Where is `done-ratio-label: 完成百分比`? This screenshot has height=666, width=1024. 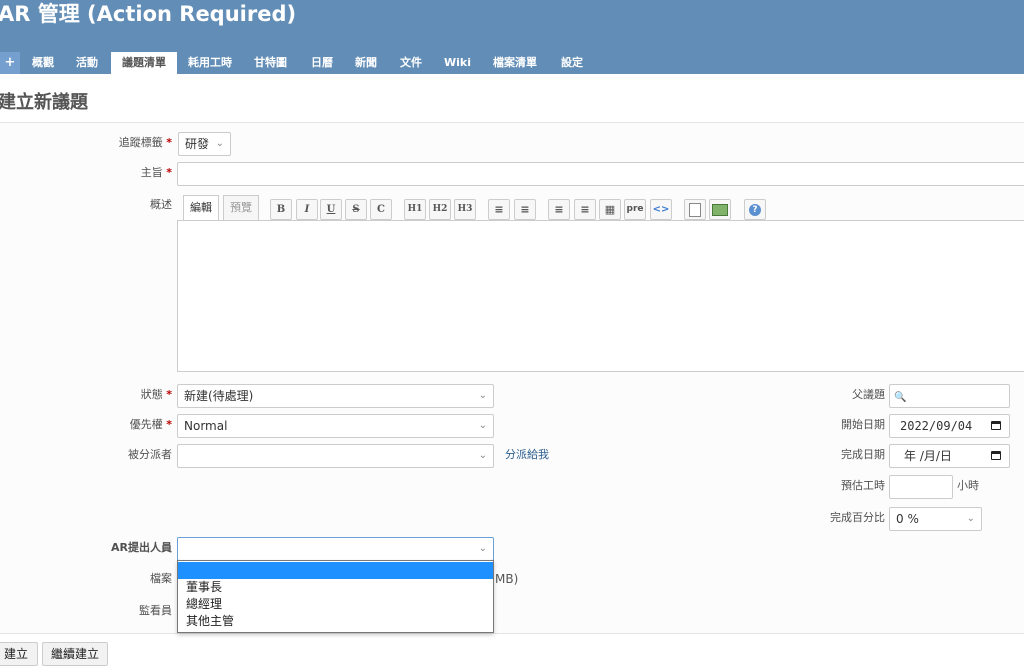
done-ratio-label: 完成百分比 is located at coordinates (857, 517).